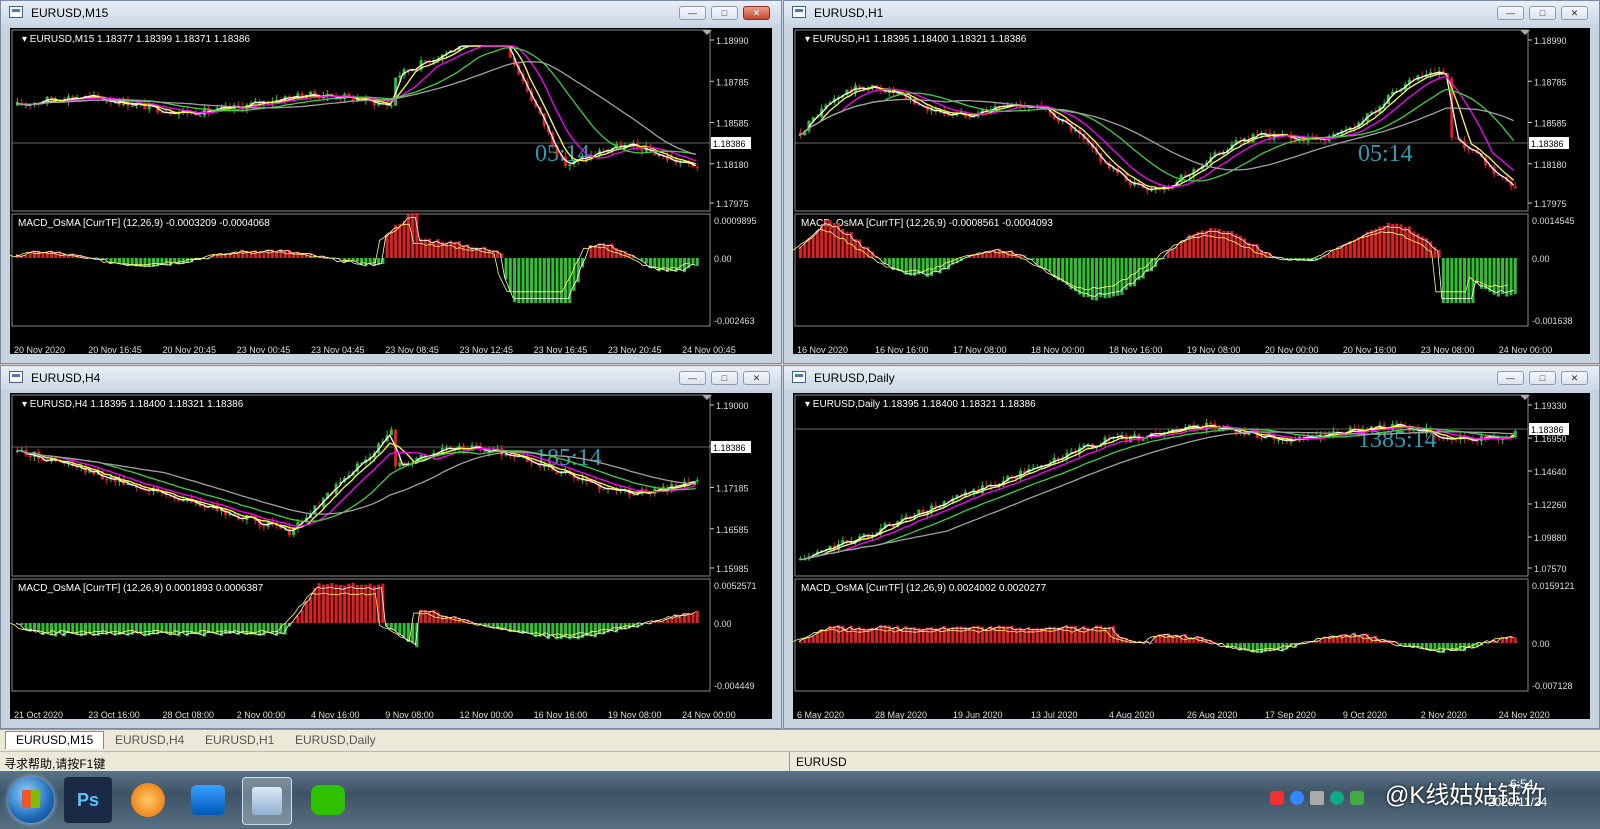 This screenshot has width=1600, height=829. I want to click on price-axis-label: 1.19330, so click(1550, 406).